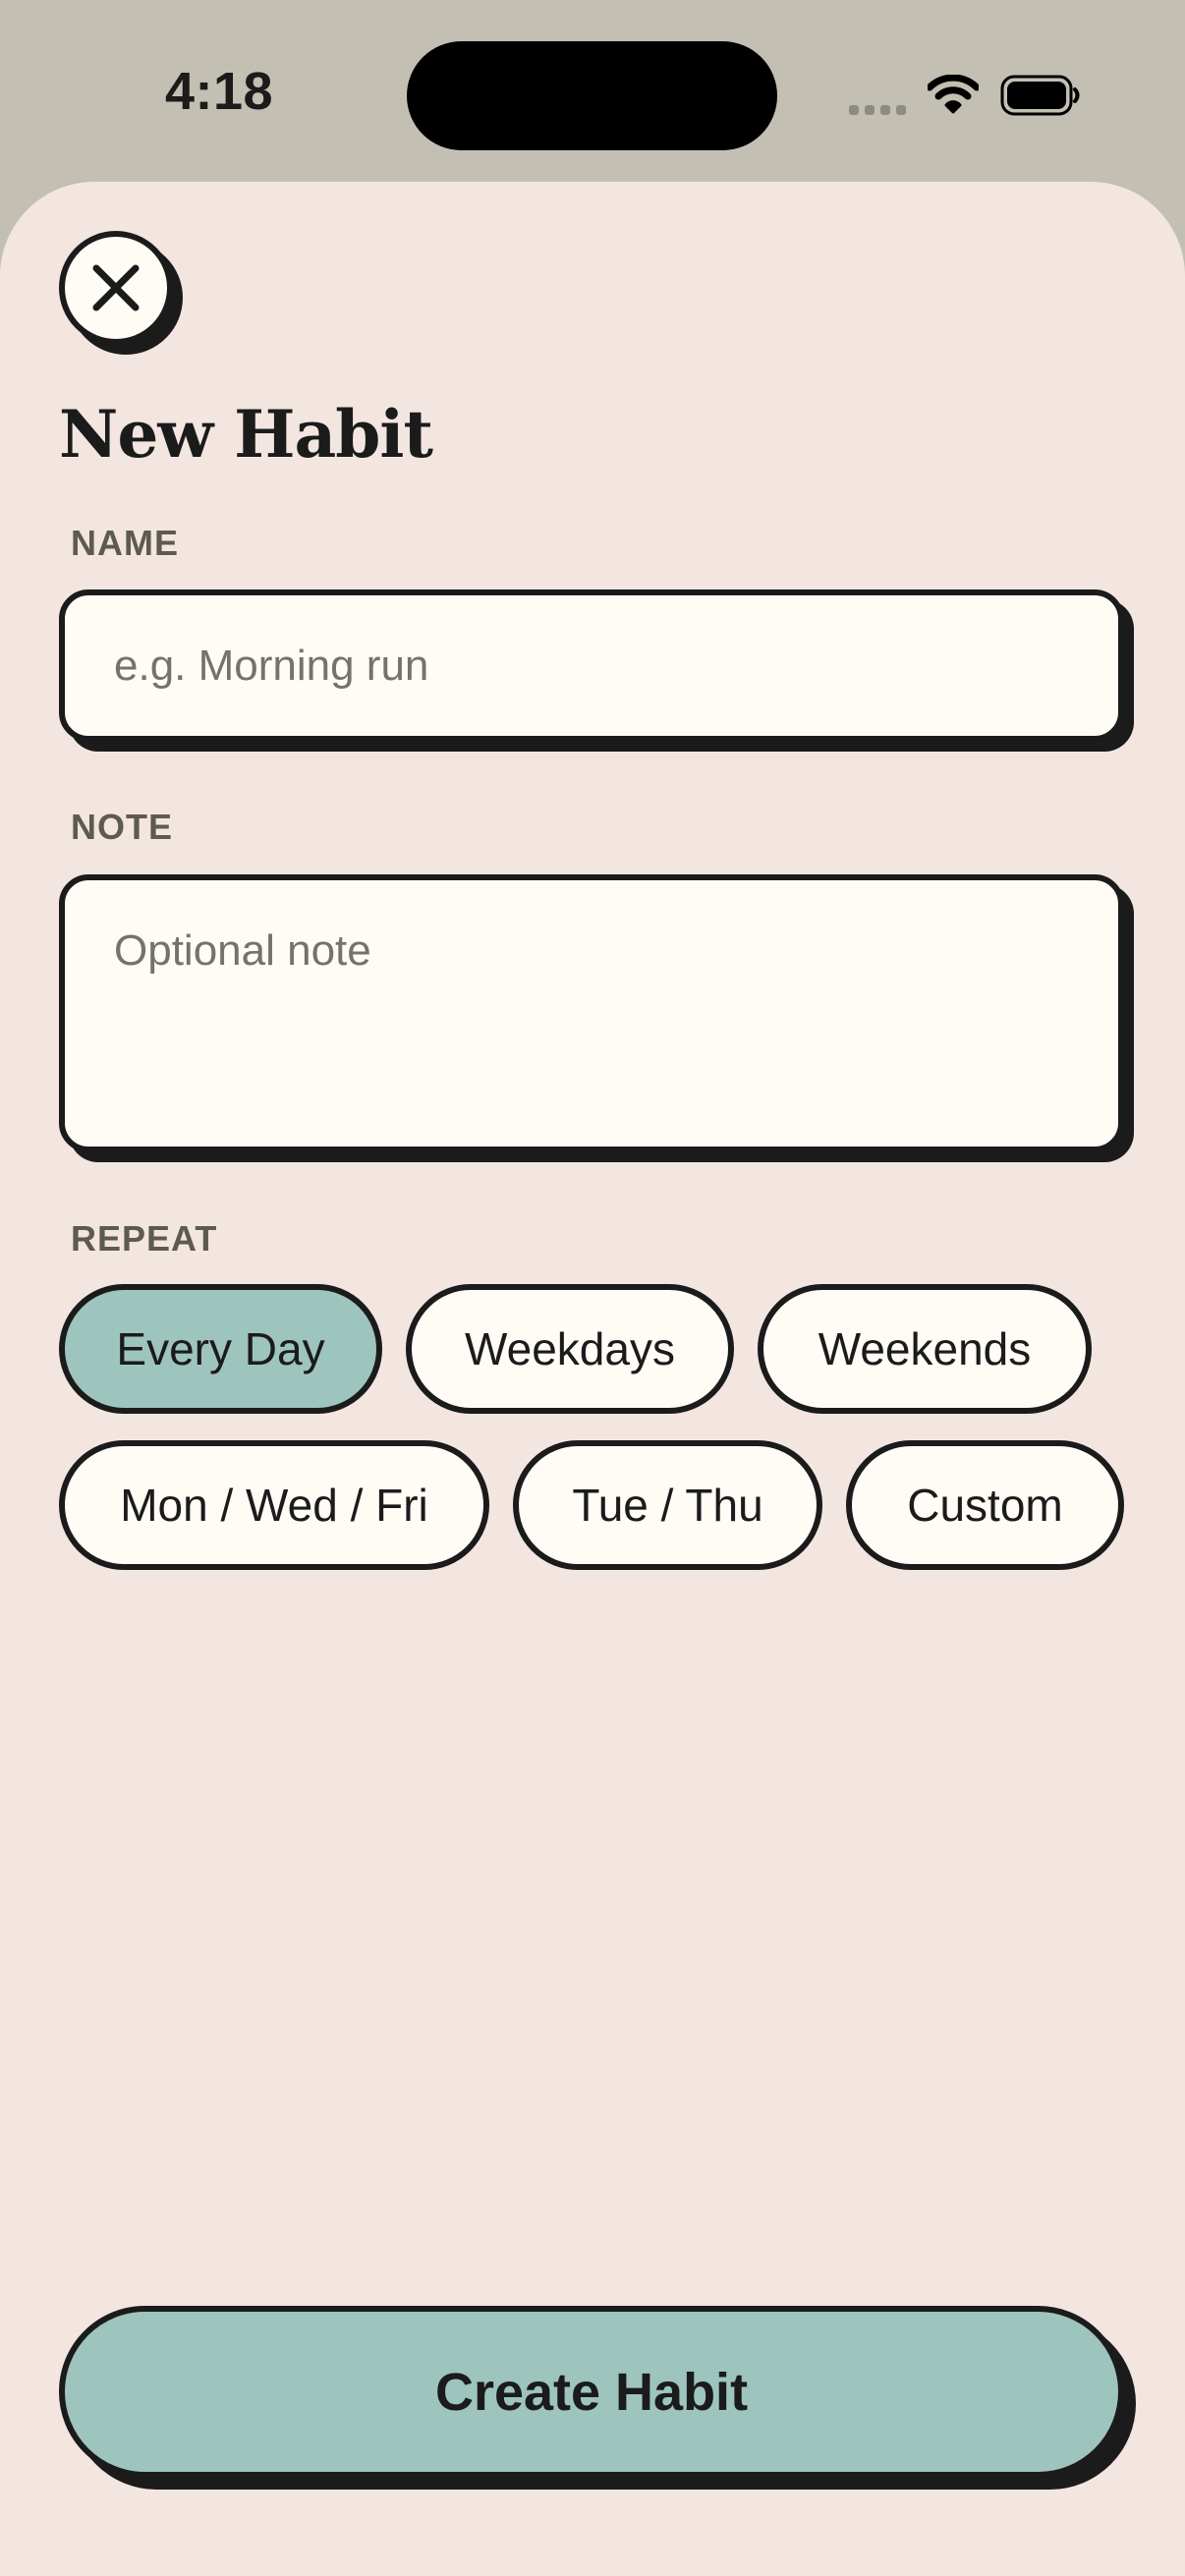  What do you see at coordinates (221, 1349) in the screenshot?
I see `repeat-option-every-day: Every Day` at bounding box center [221, 1349].